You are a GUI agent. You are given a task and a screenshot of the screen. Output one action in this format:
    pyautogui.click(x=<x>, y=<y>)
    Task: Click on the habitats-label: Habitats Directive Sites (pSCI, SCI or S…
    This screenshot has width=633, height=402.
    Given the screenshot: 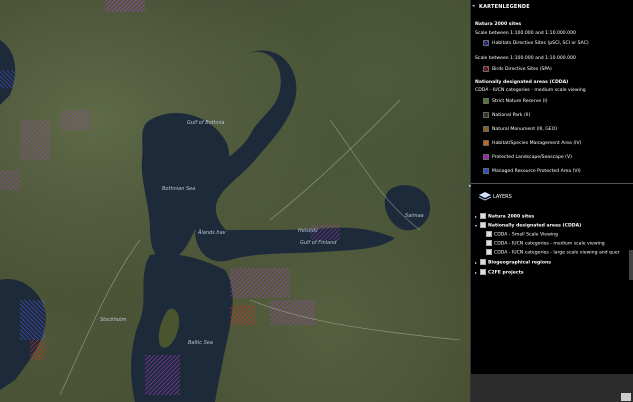 What is the action you would take?
    pyautogui.click(x=540, y=43)
    